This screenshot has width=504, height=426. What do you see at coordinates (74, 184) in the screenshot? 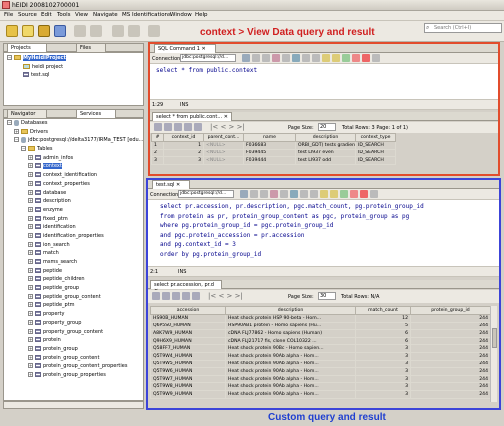
I see `tree-table-item: + context_properties` at bounding box center [74, 184].